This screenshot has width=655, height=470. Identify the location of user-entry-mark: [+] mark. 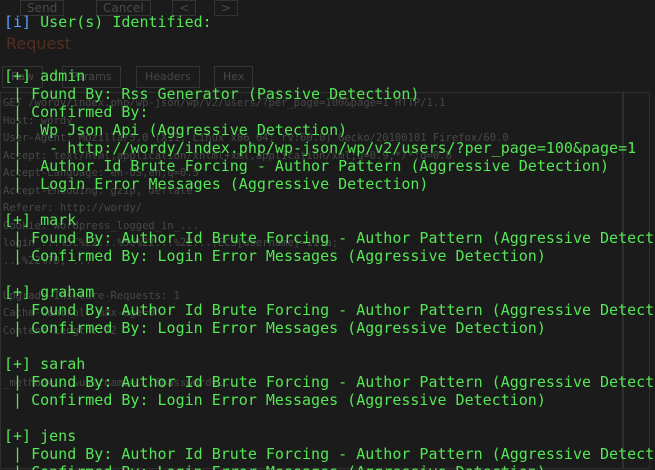
(40, 220).